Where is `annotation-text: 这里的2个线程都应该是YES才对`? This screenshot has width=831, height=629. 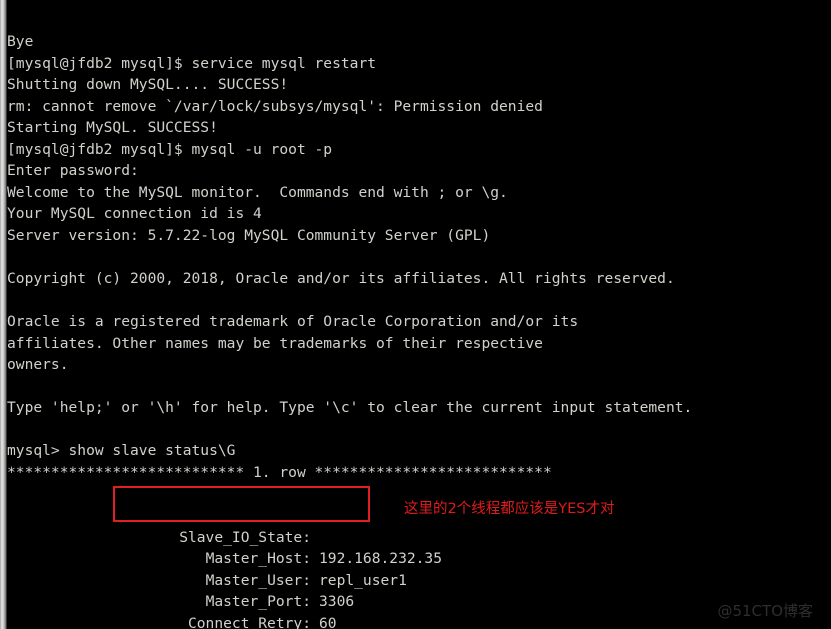 annotation-text: 这里的2个线程都应该是YES才对 is located at coordinates (509, 509).